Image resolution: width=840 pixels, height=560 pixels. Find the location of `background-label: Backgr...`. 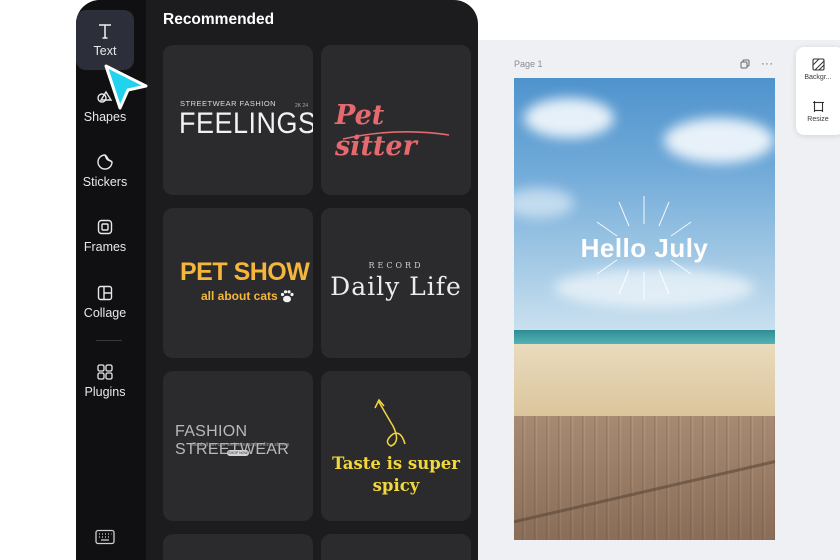

background-label: Backgr... is located at coordinates (818, 77).